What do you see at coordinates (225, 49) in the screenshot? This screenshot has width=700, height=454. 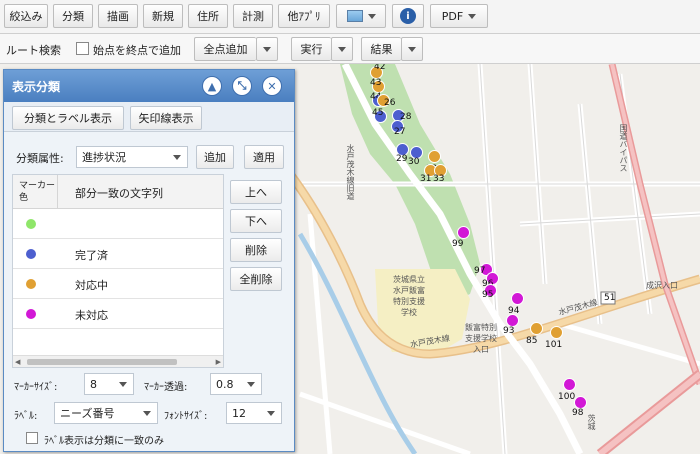 I see `add-all-points-button: 全点追加` at bounding box center [225, 49].